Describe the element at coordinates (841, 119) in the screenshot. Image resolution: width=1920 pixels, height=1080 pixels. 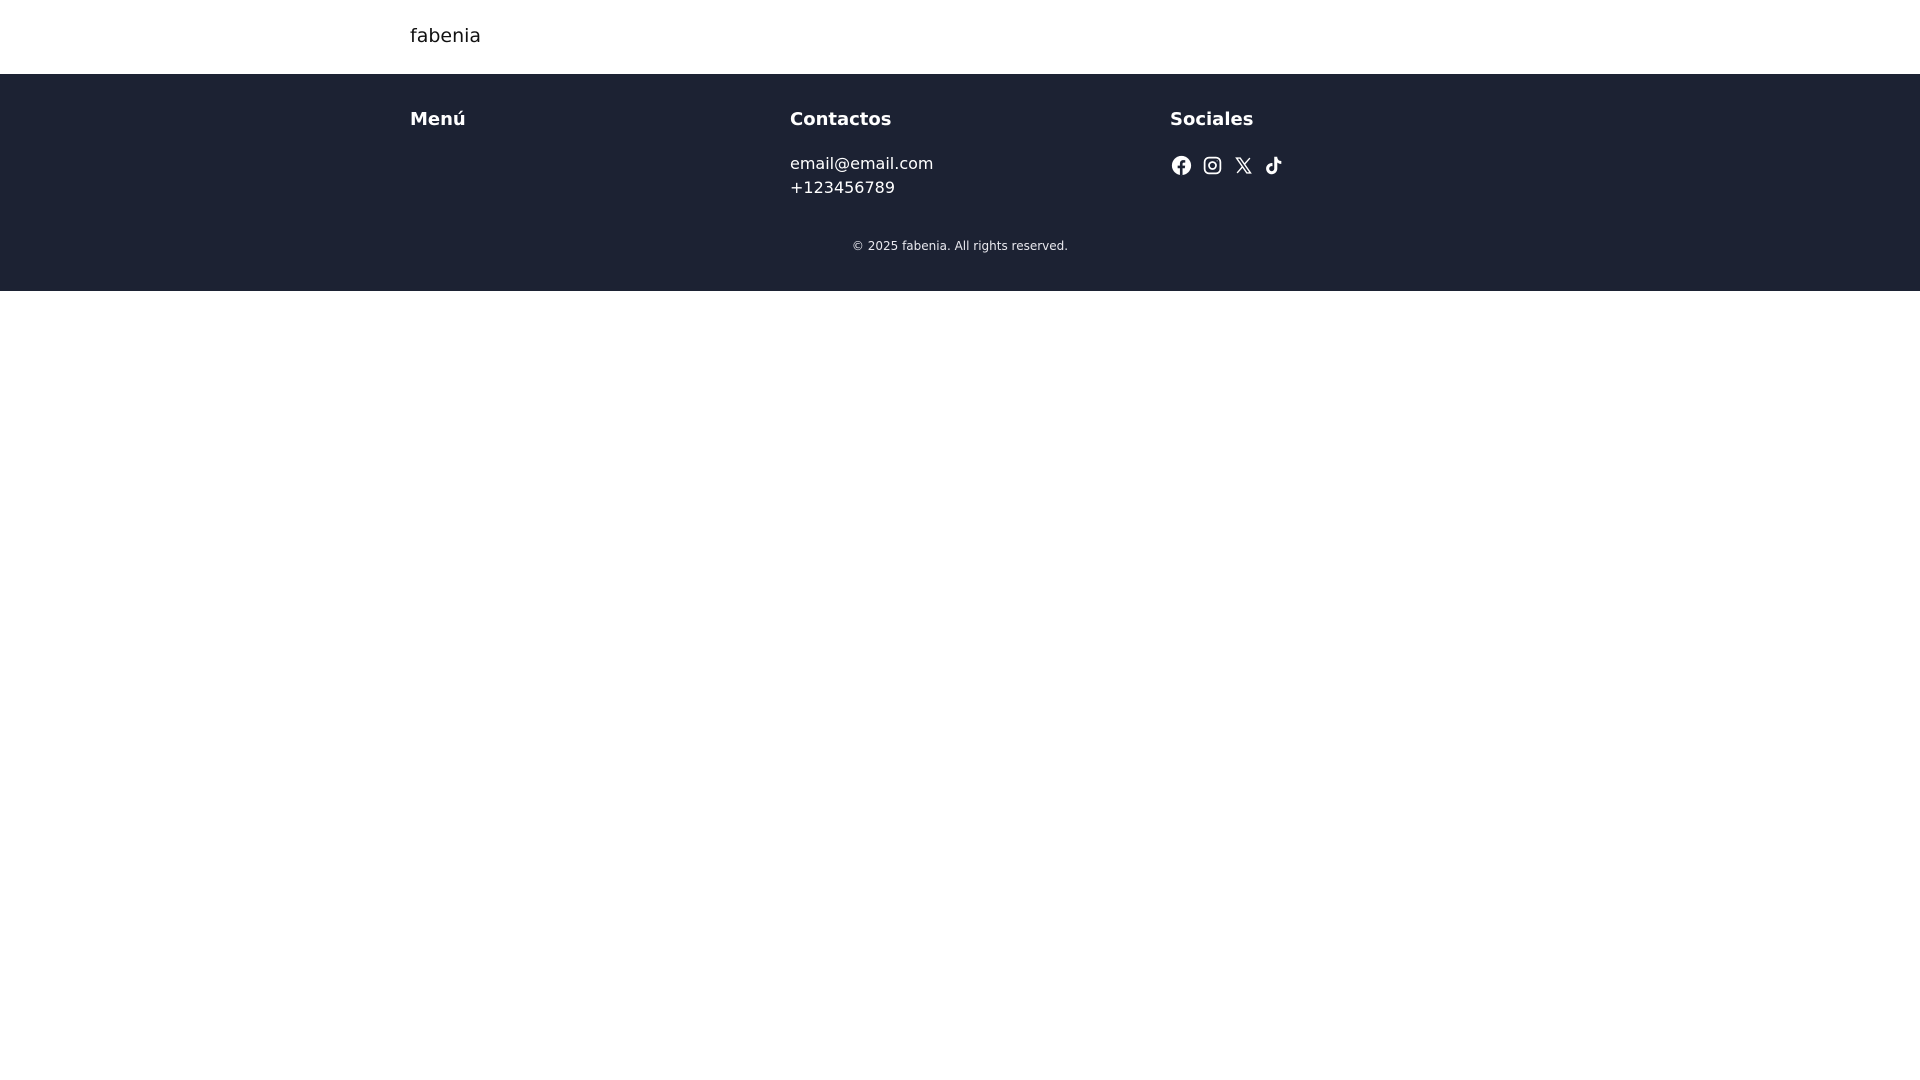
I see `footer-contact-title: Contactos` at that location.